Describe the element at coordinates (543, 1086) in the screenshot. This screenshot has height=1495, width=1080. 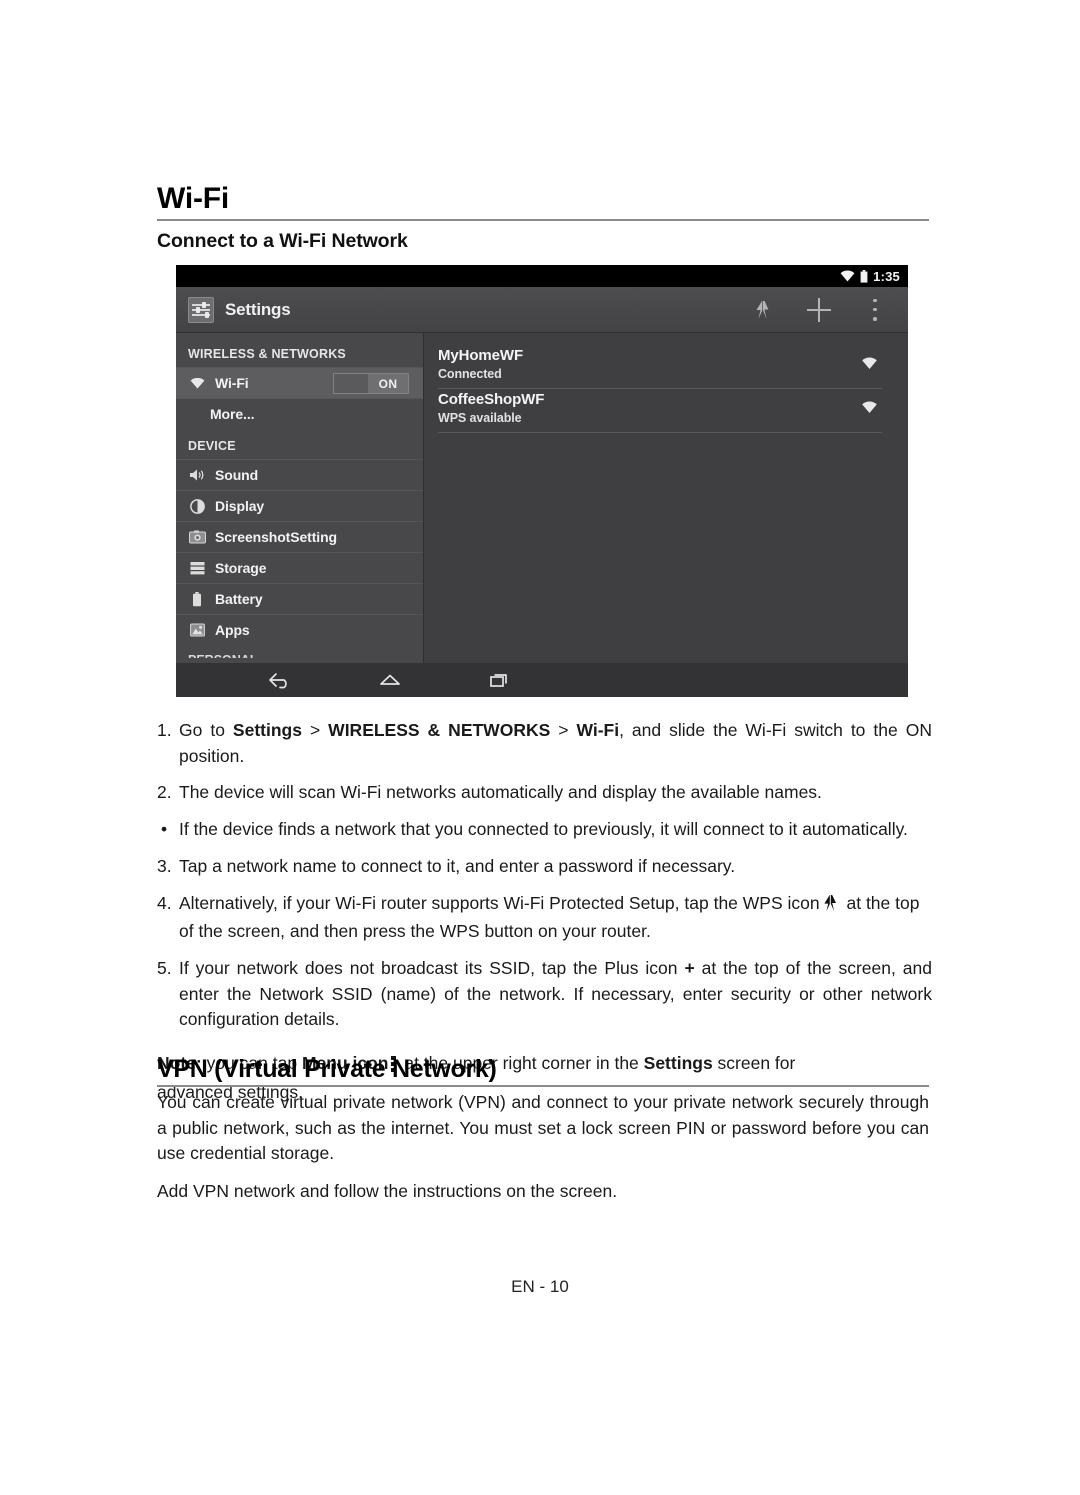
I see `vpn-title-divider` at that location.